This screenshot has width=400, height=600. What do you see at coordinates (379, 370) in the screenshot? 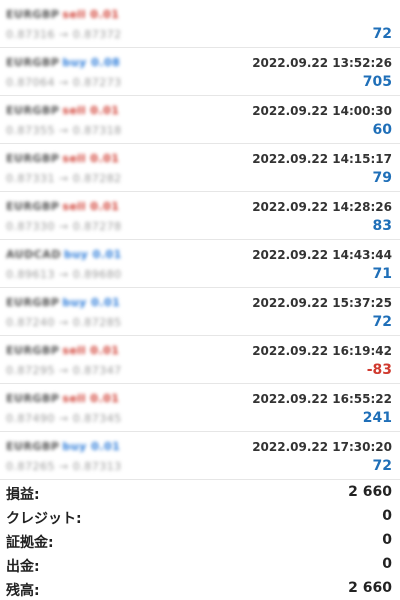
I see `trade-profit: -83` at bounding box center [379, 370].